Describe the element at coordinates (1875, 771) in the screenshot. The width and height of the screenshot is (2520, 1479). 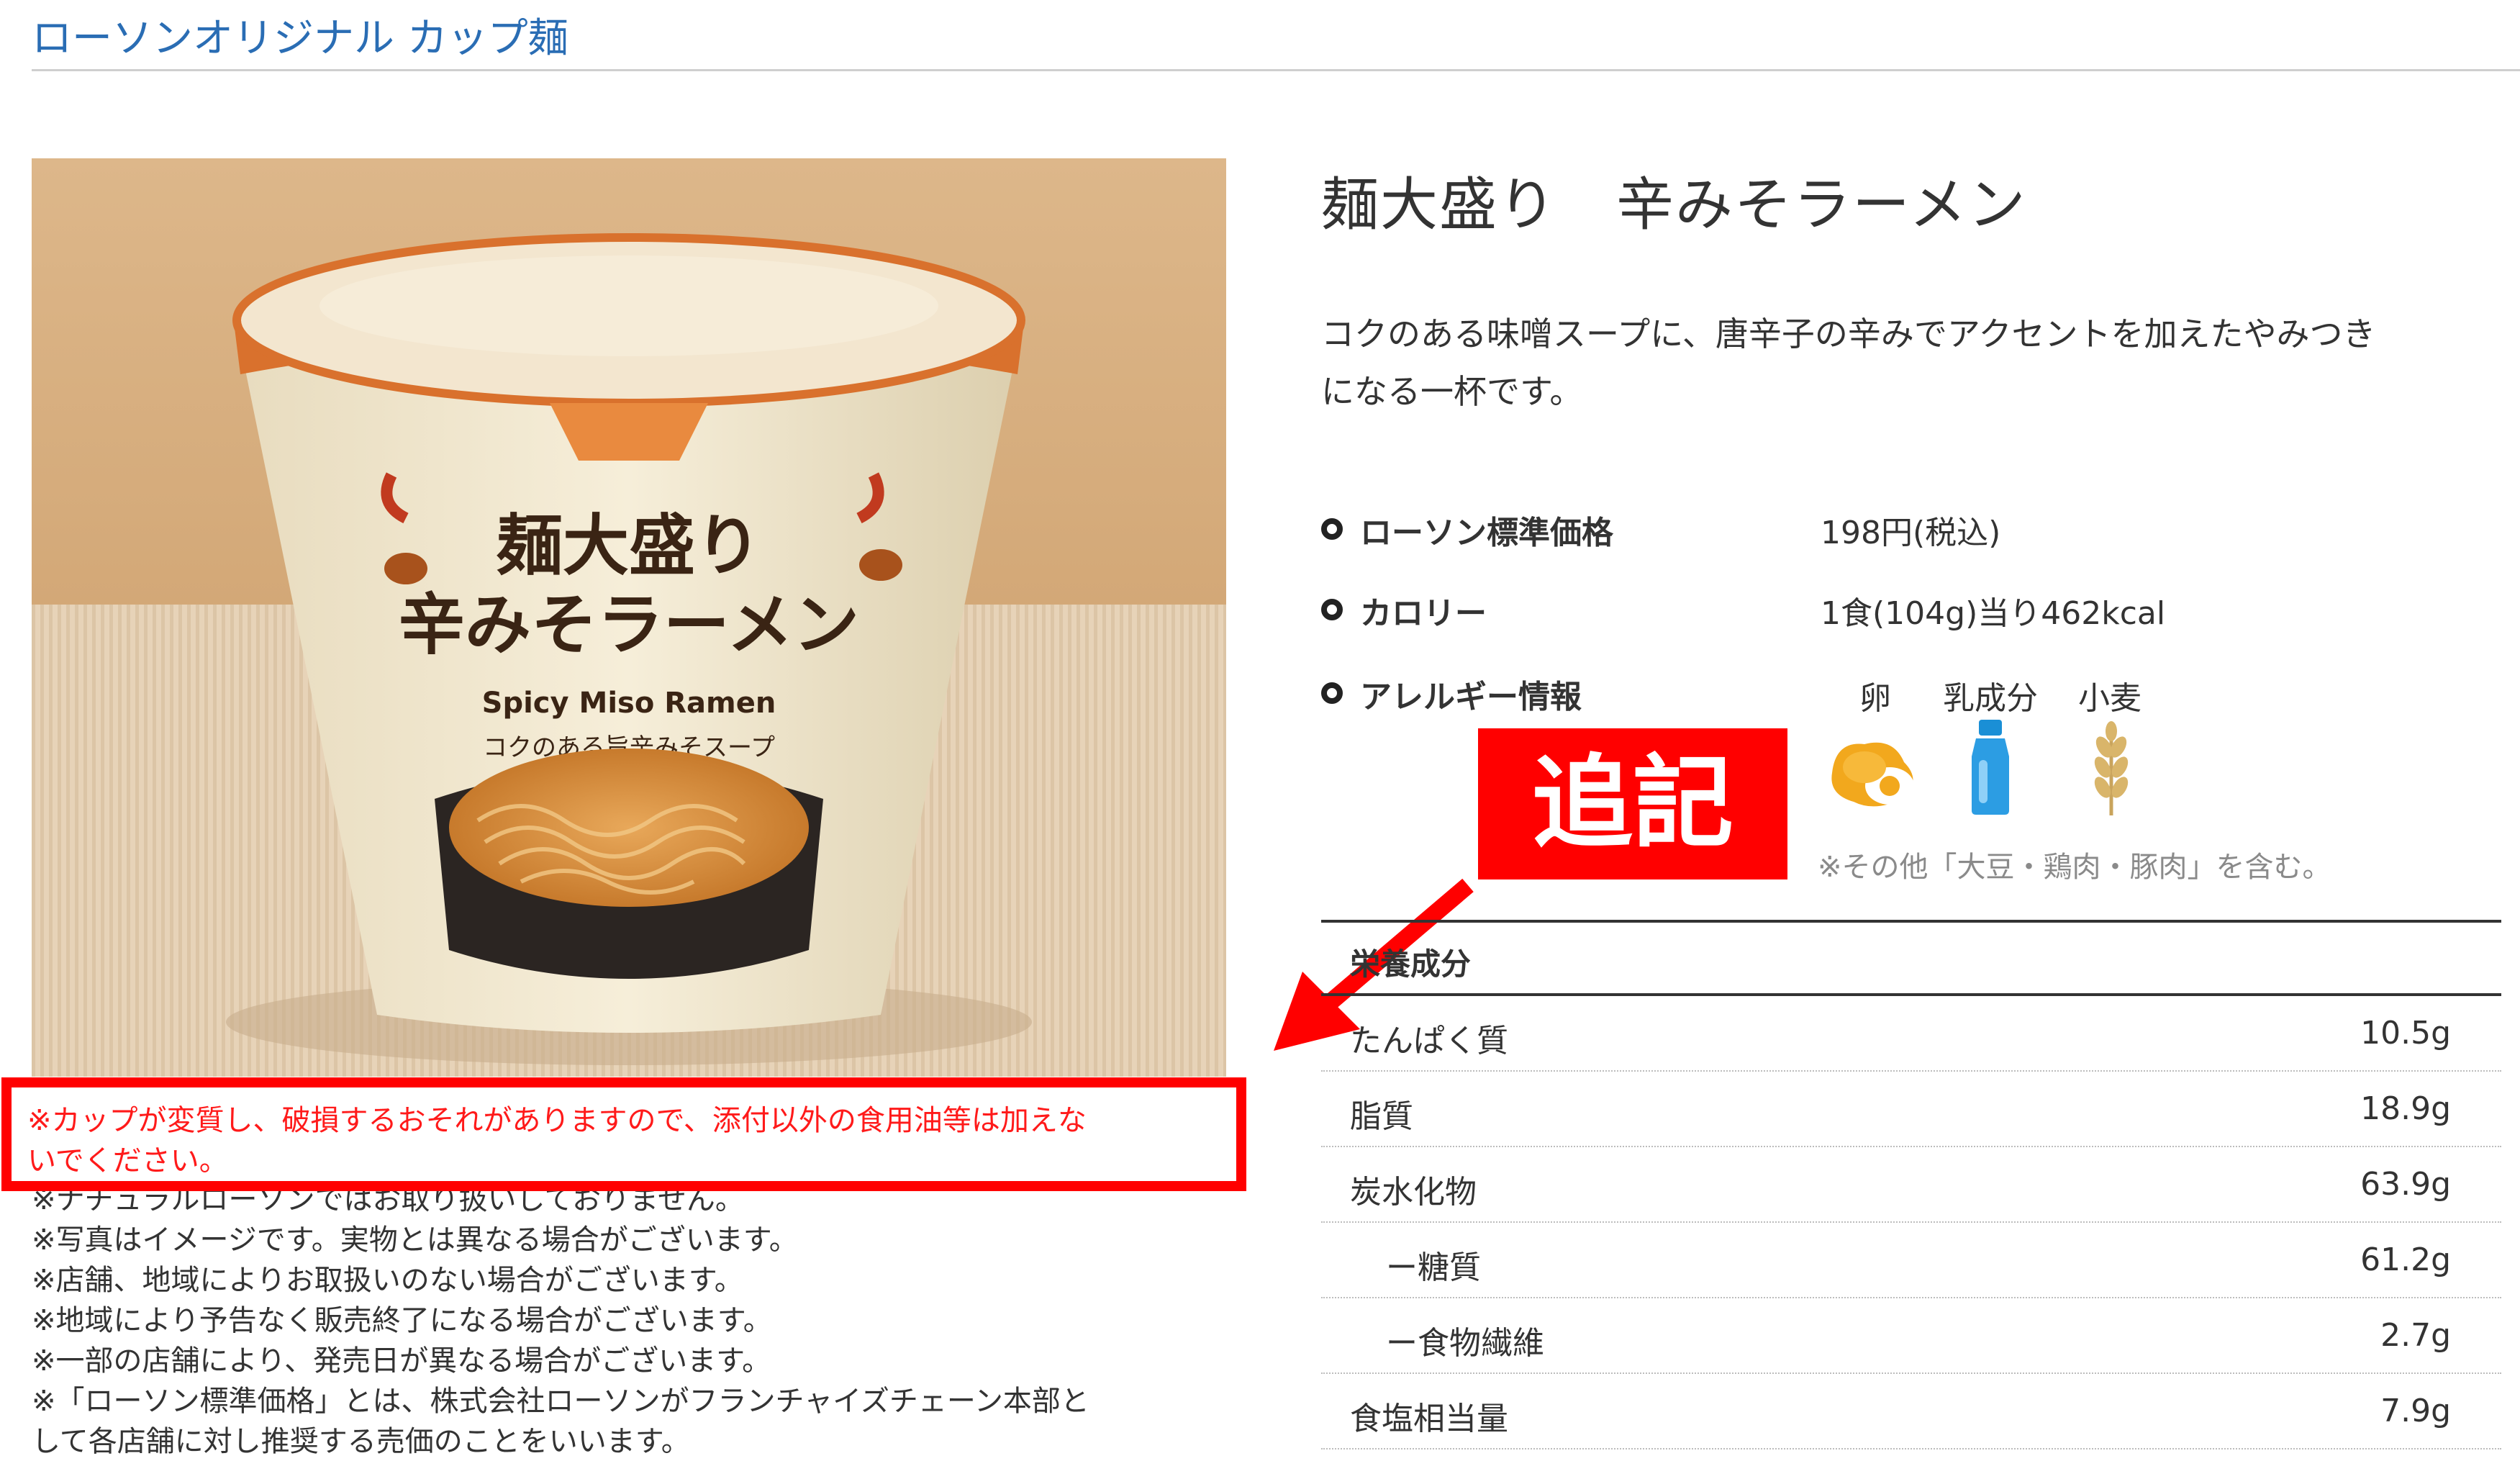
I see `egg-icon` at that location.